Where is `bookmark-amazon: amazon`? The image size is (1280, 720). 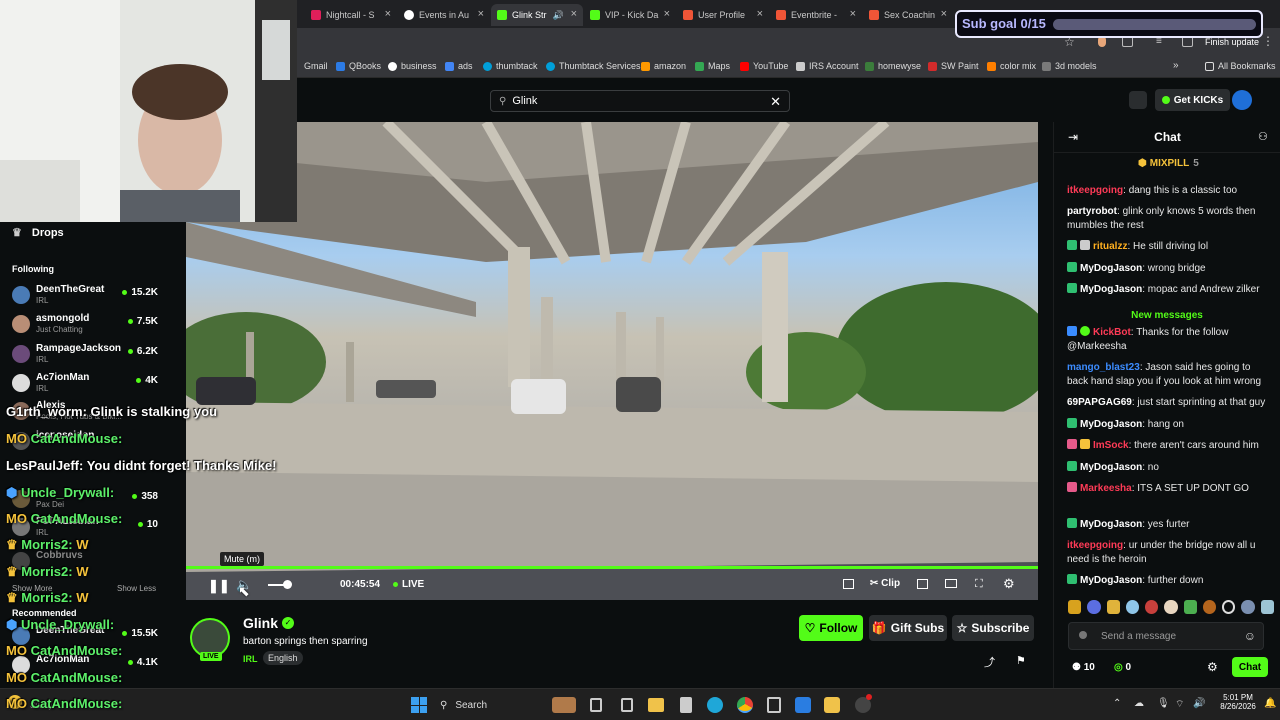 bookmark-amazon: amazon is located at coordinates (663, 66).